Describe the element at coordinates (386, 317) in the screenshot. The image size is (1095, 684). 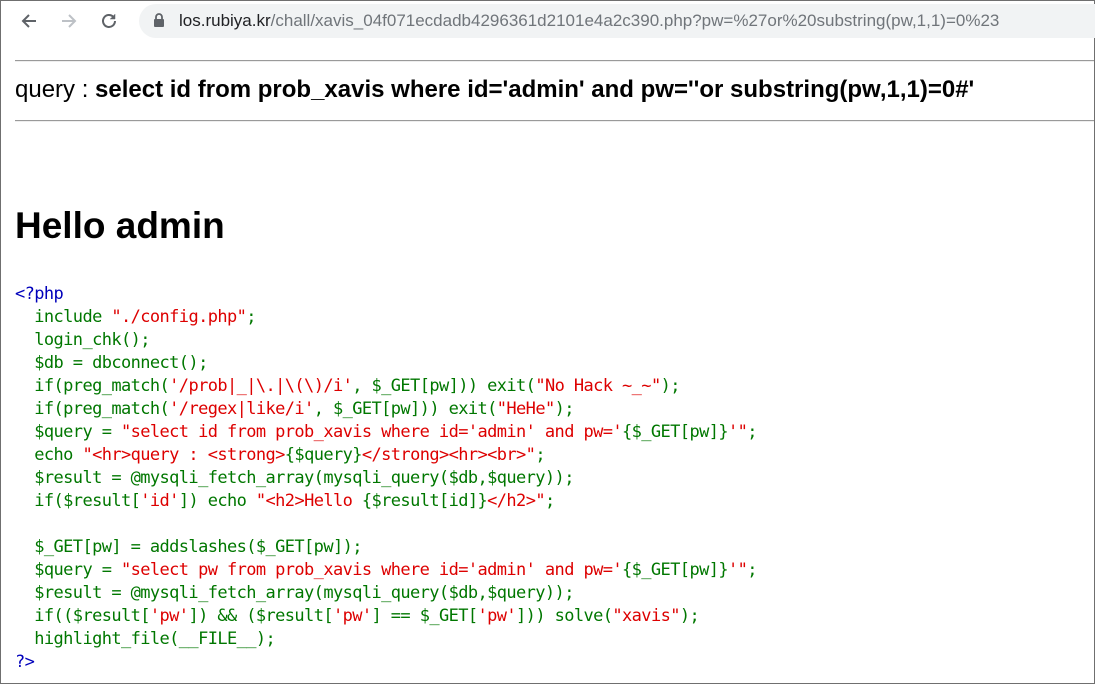
I see `code-line: include "./config.php";` at that location.